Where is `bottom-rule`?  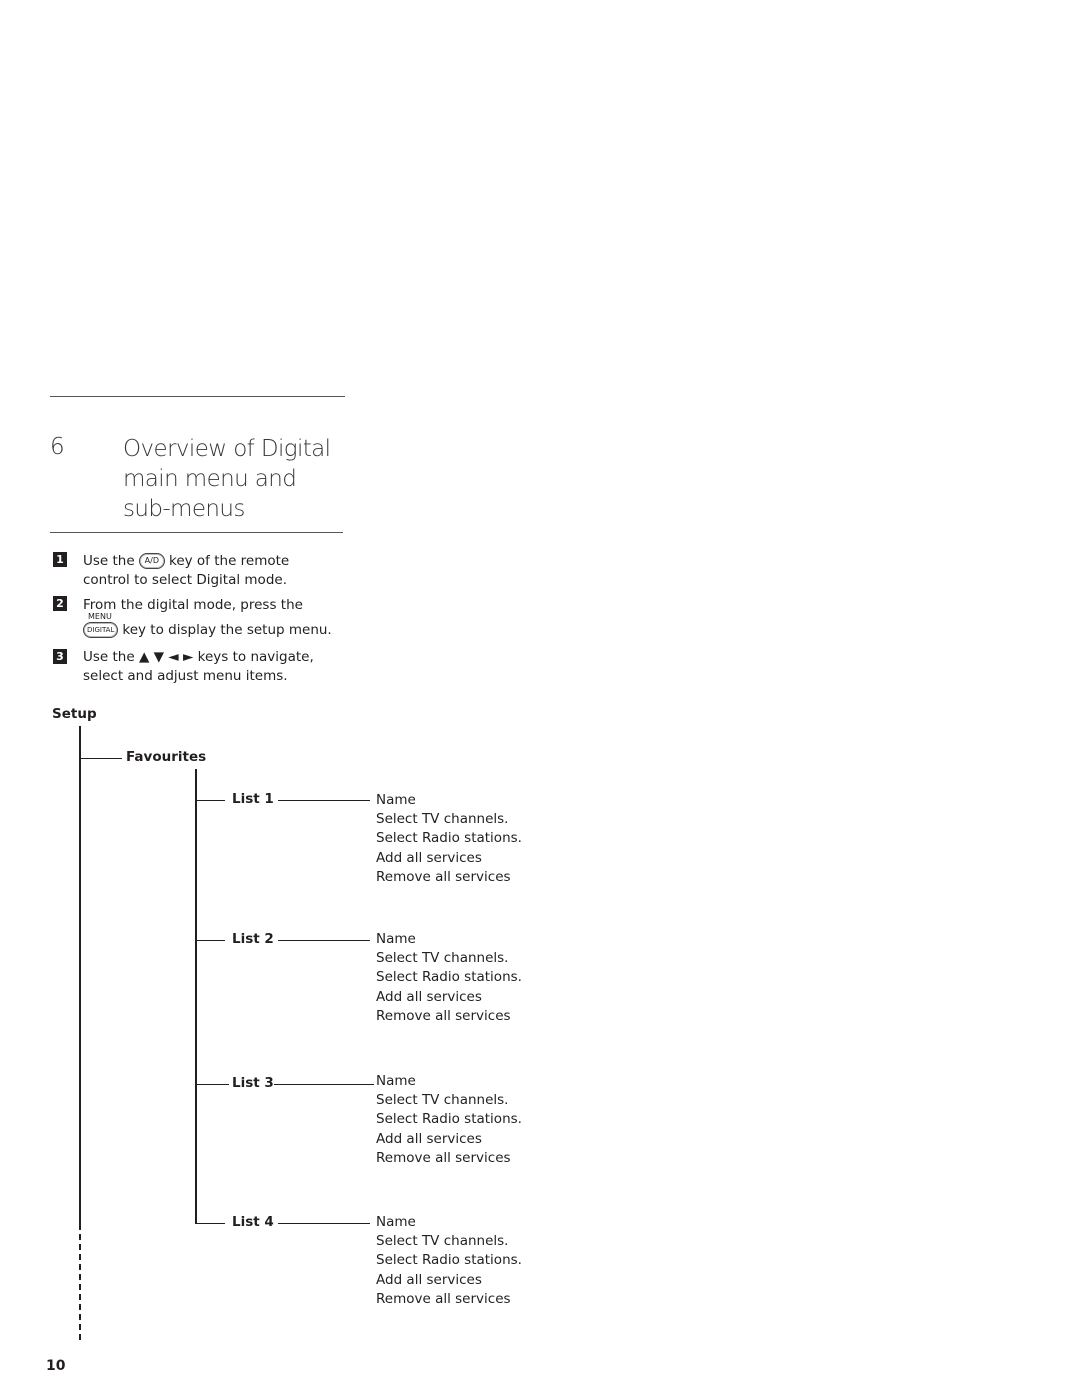
bottom-rule is located at coordinates (196, 532).